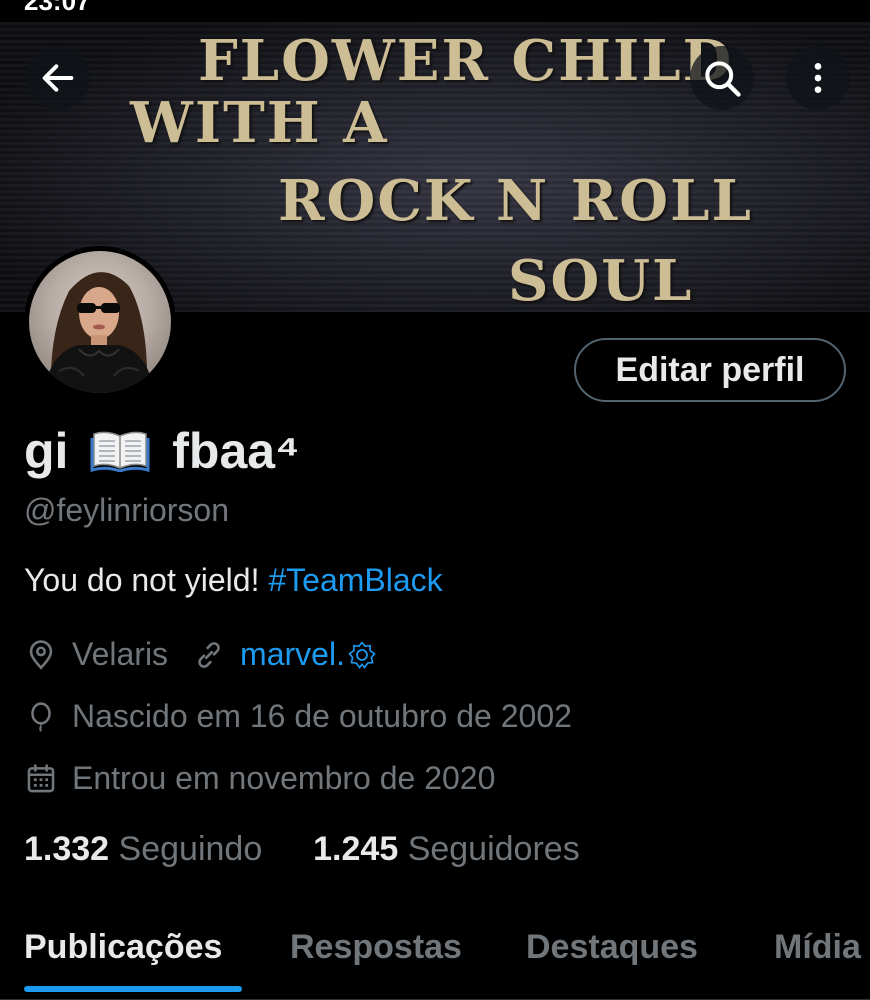  Describe the element at coordinates (41, 655) in the screenshot. I see `location-pin-icon` at that location.